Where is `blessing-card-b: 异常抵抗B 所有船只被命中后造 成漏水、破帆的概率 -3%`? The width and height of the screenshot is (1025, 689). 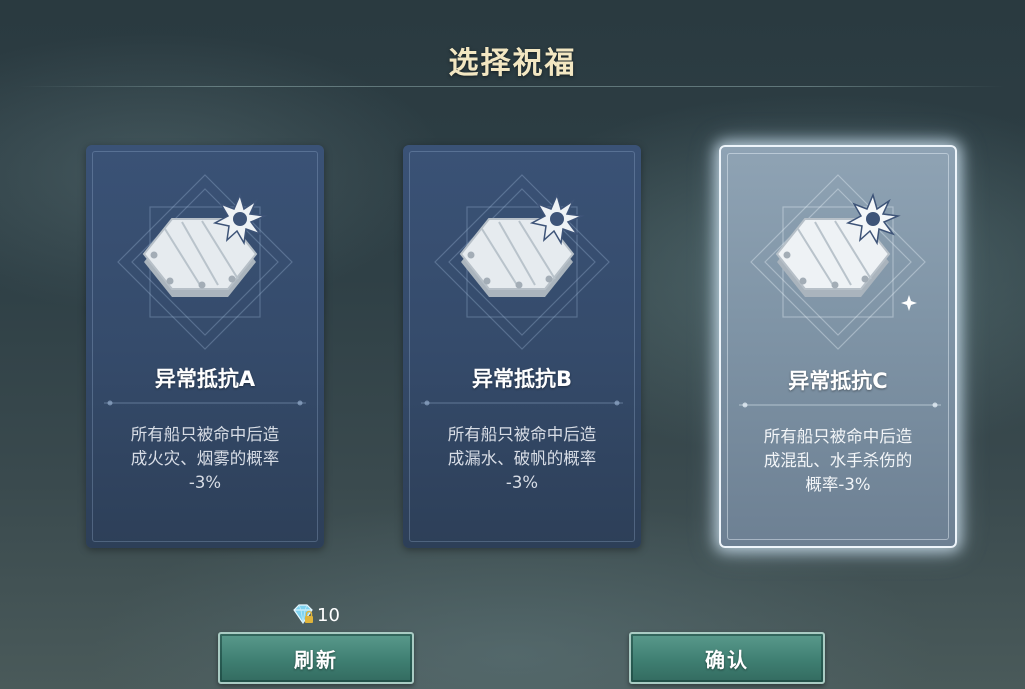 blessing-card-b: 异常抵抗B 所有船只被命中后造 成漏水、破帆的概率 -3% is located at coordinates (522, 346).